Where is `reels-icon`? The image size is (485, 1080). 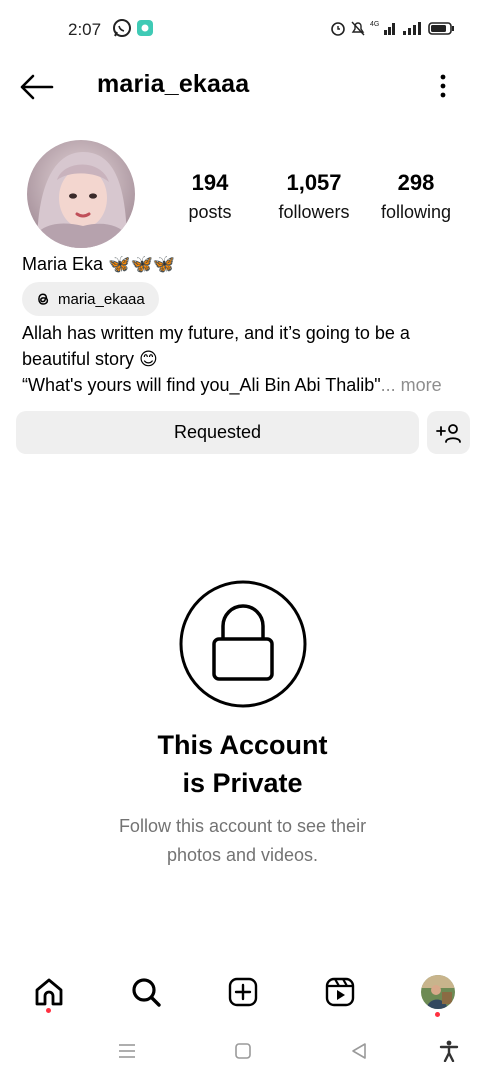 reels-icon is located at coordinates (340, 992).